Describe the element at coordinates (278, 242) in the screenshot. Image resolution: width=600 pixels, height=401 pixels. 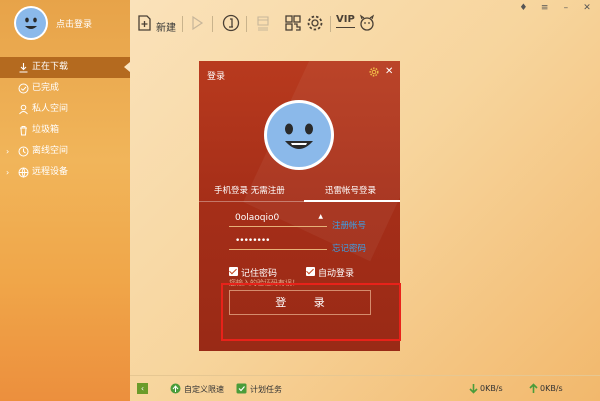
I see `password-field: ••••••••` at that location.